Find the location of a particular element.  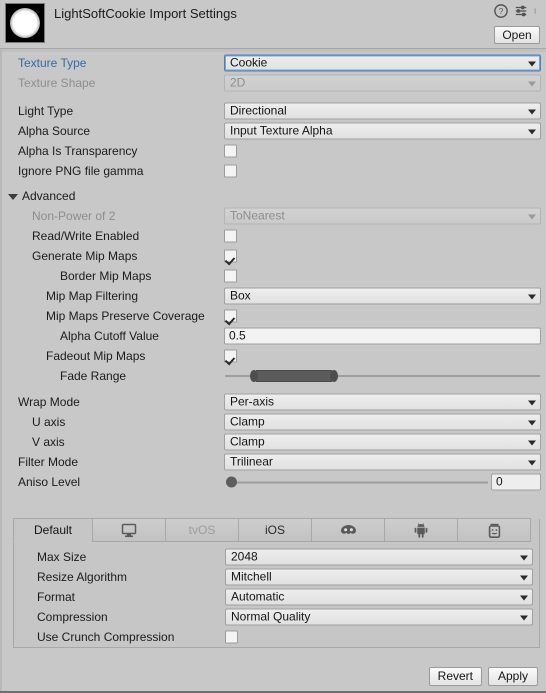

fade-range-slider is located at coordinates (382, 376).